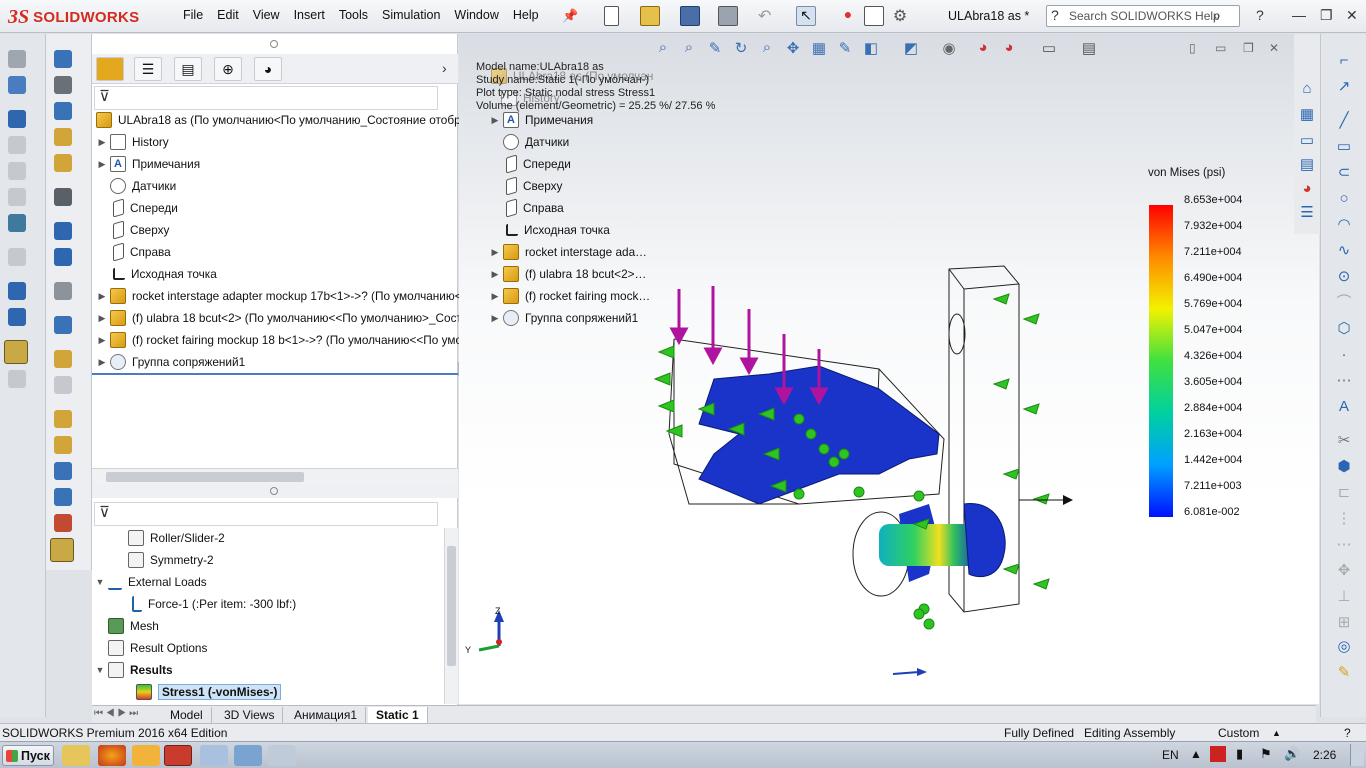 The width and height of the screenshot is (1366, 768). I want to click on select-icon: ↖, so click(806, 16).